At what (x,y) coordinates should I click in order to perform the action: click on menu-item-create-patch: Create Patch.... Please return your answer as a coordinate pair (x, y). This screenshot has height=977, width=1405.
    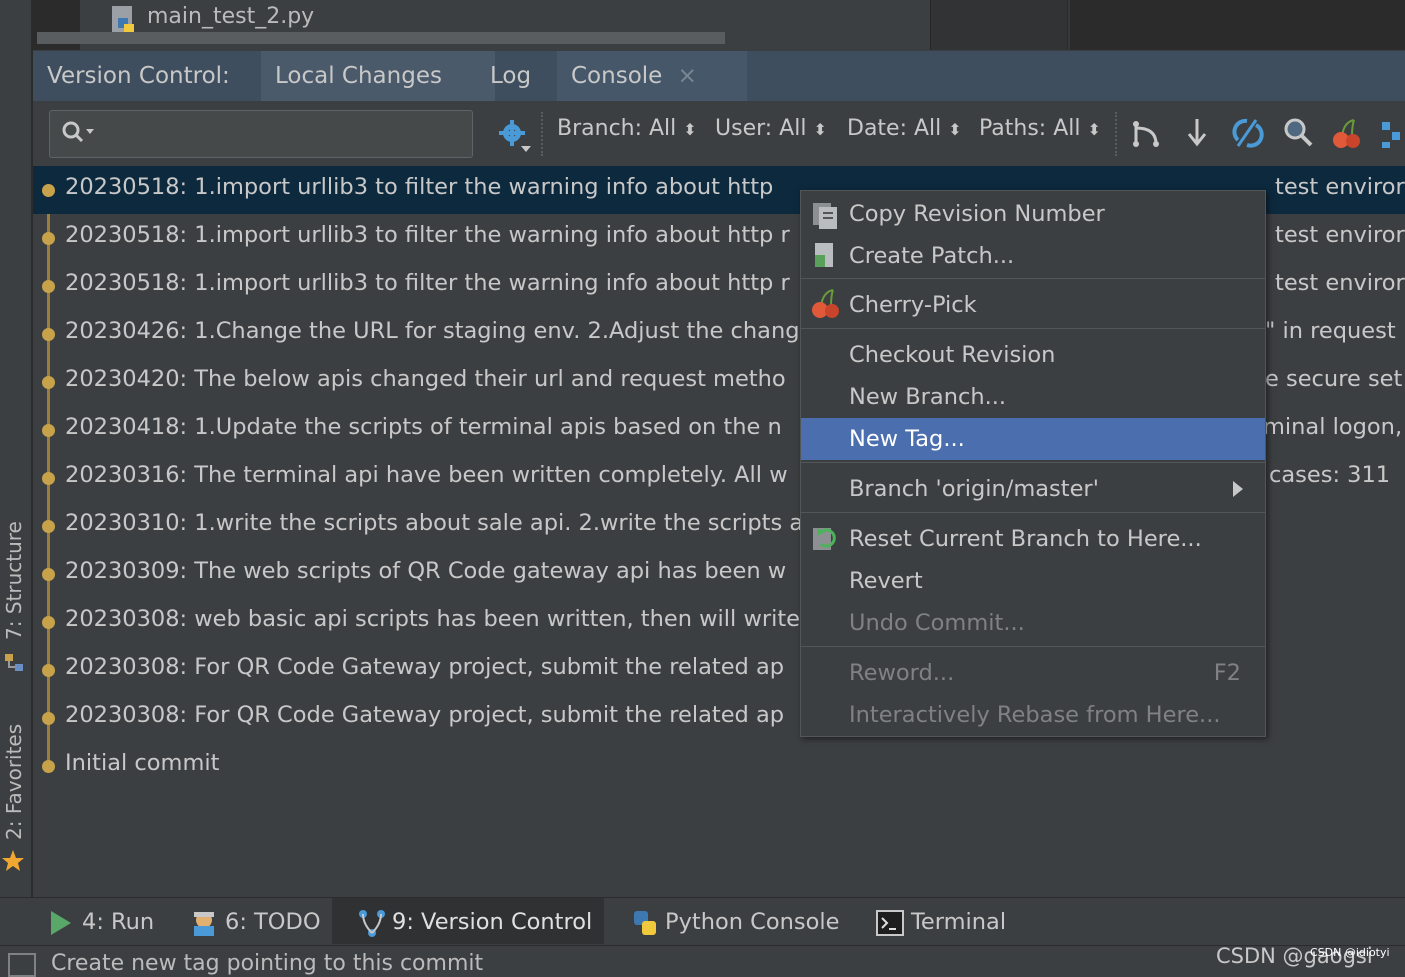
    Looking at the image, I should click on (1033, 256).